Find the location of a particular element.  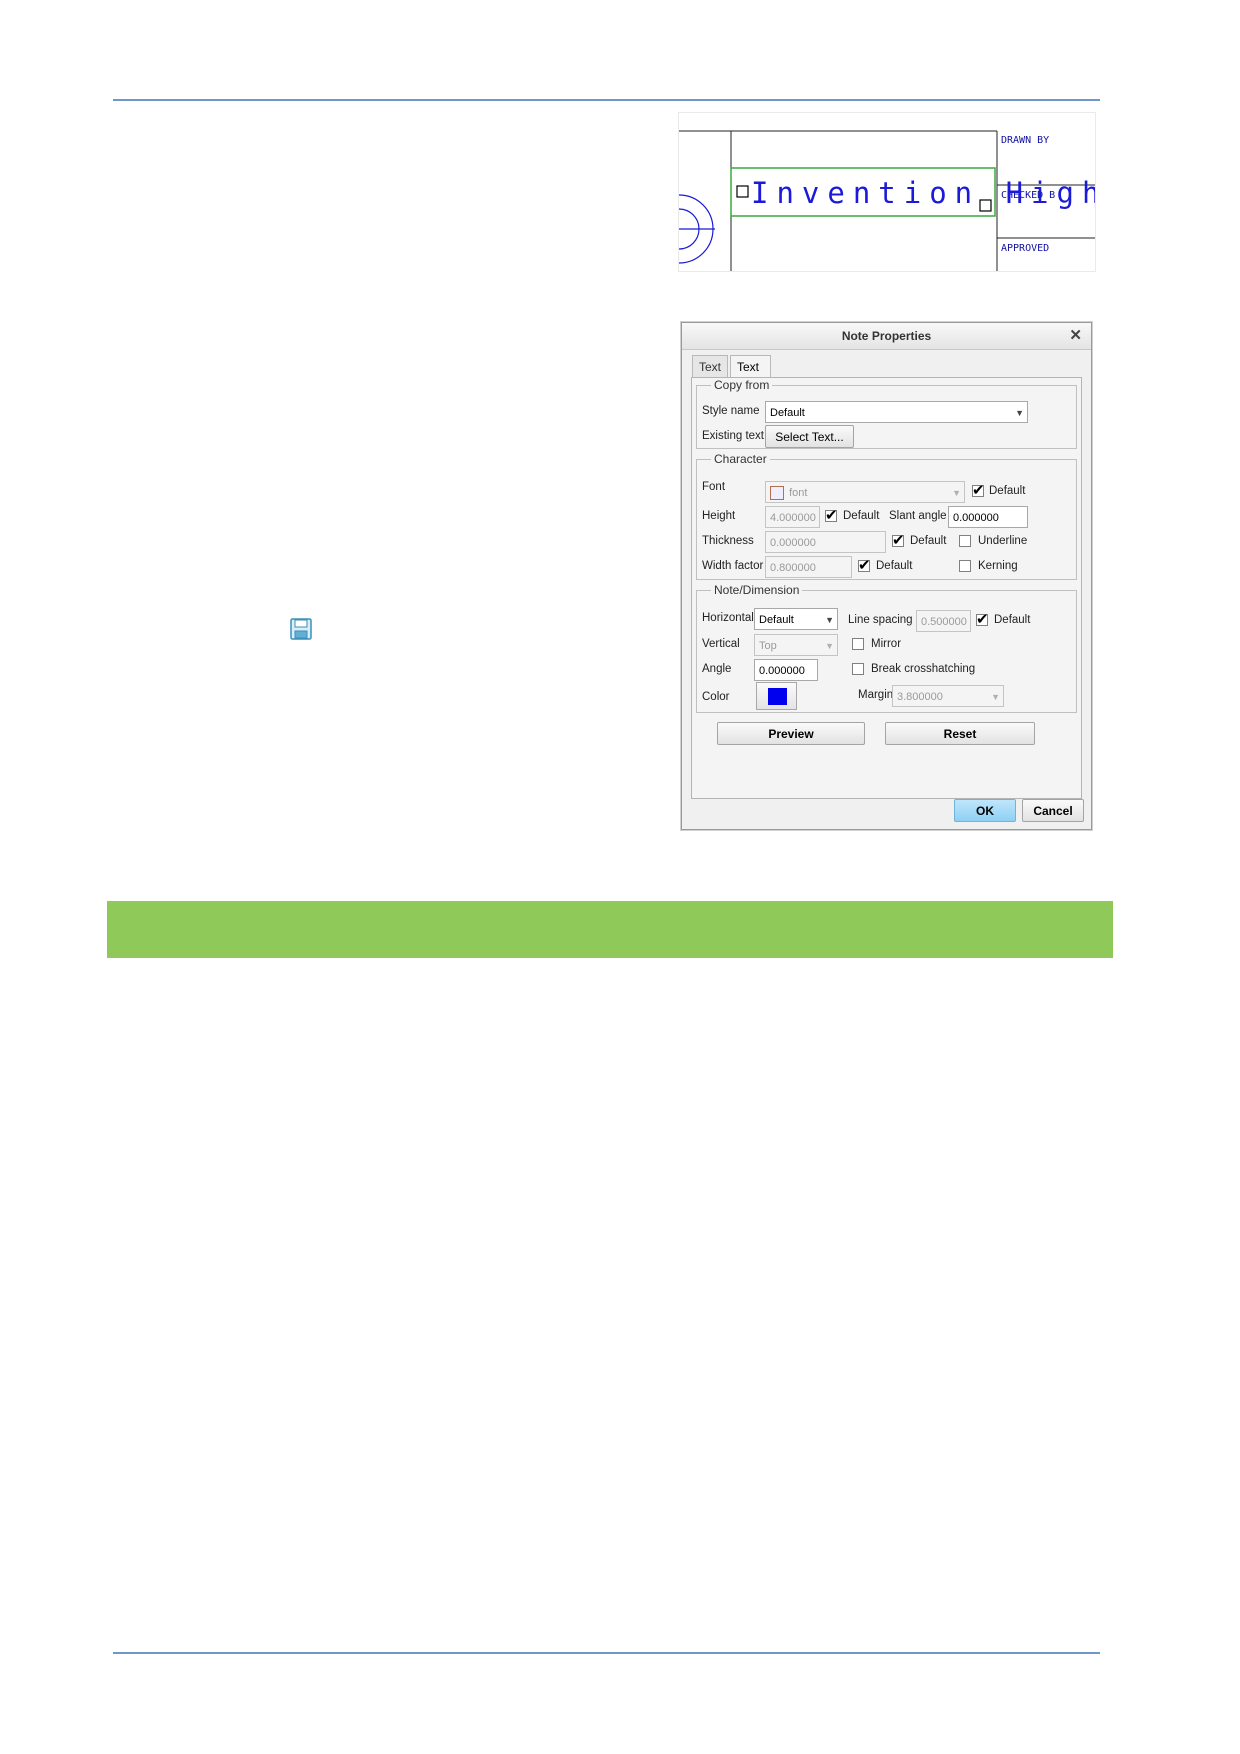

line-spacing-input: 0.500000 is located at coordinates (943, 621).